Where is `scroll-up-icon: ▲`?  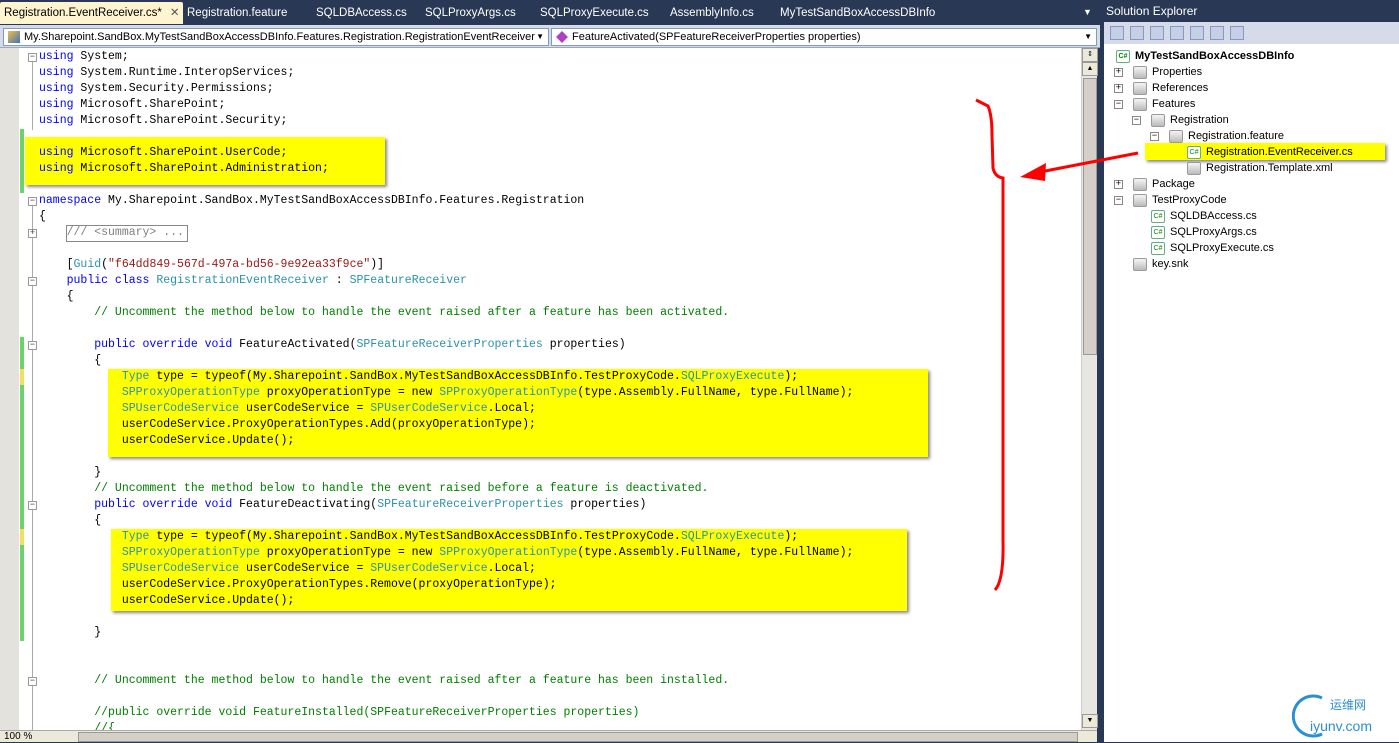
scroll-up-icon: ▲ is located at coordinates (1090, 69).